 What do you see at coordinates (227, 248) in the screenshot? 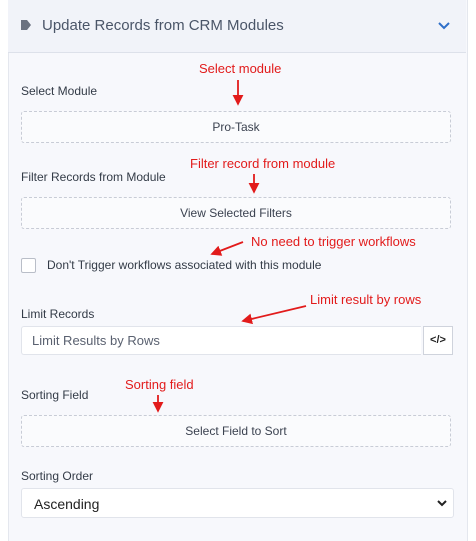
I see `arrow-no-trigger` at bounding box center [227, 248].